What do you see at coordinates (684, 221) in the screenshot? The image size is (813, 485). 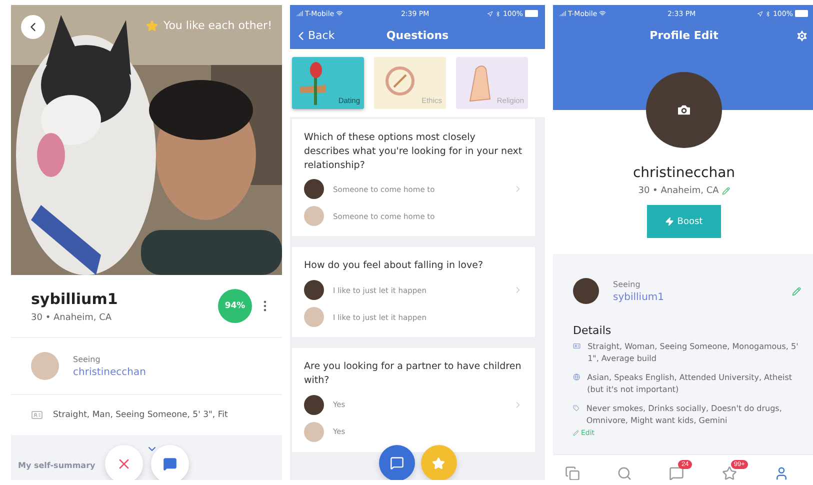 I see `boost-button: Boost` at bounding box center [684, 221].